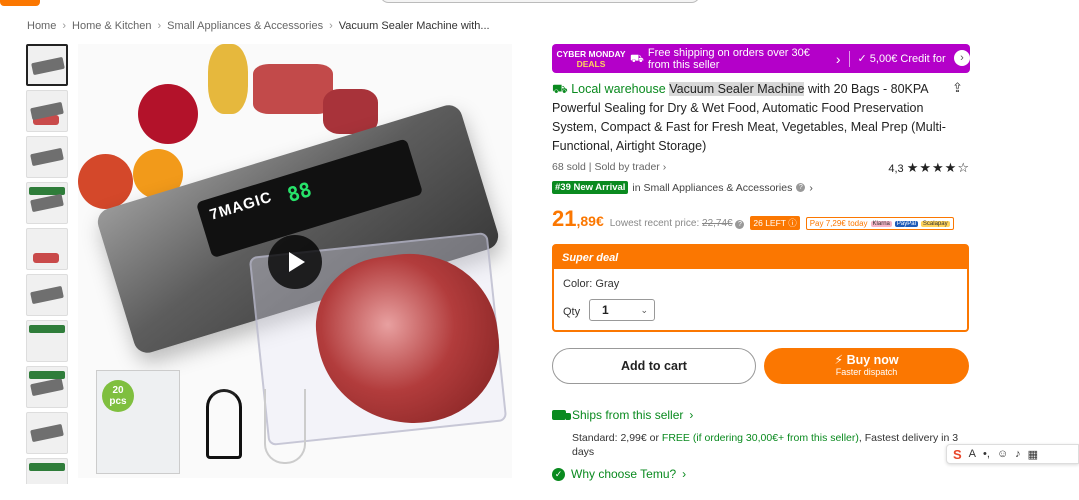 The image size is (1079, 500). Describe the element at coordinates (849, 58) in the screenshot. I see `promo-divider` at that location.